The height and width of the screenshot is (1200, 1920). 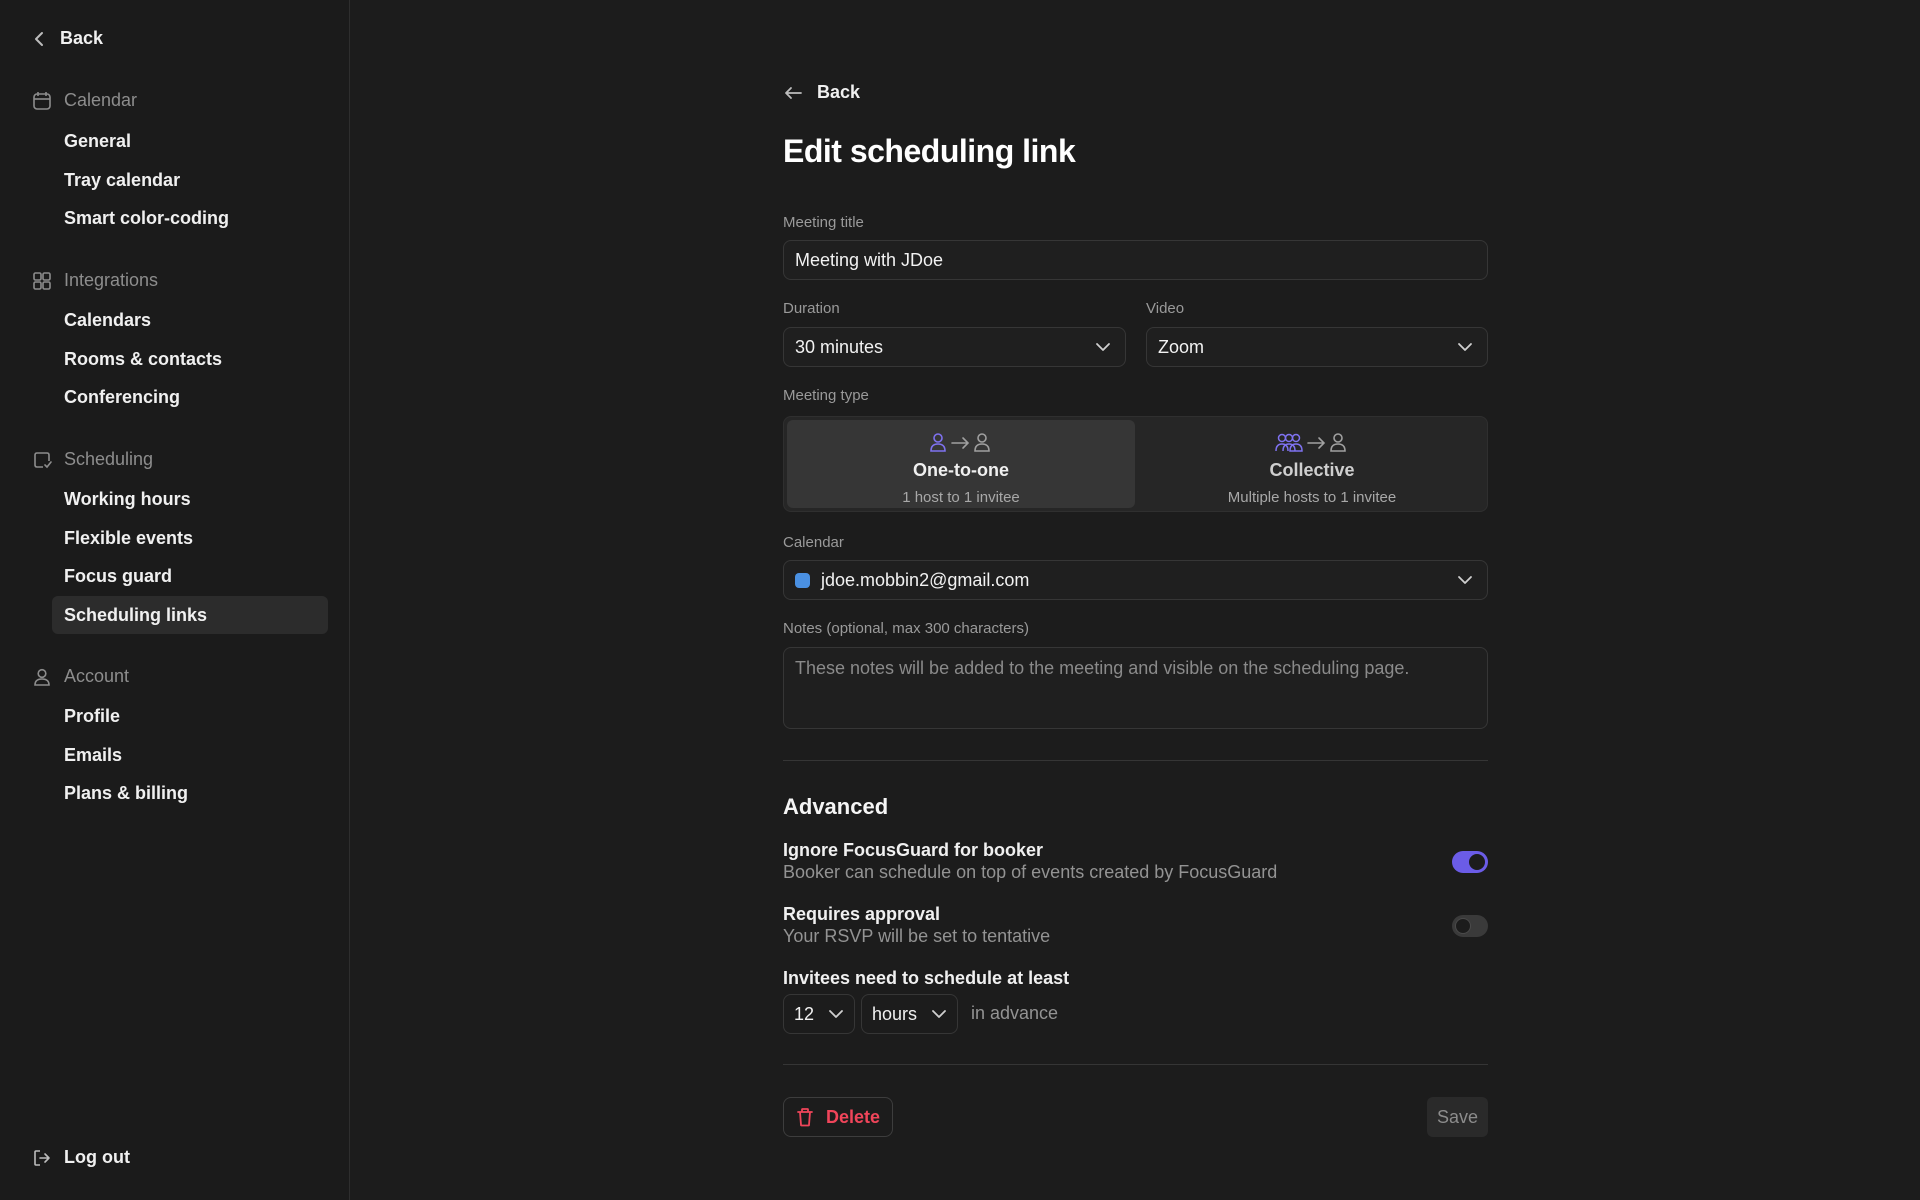 I want to click on section-title: Calendar, so click(x=101, y=100).